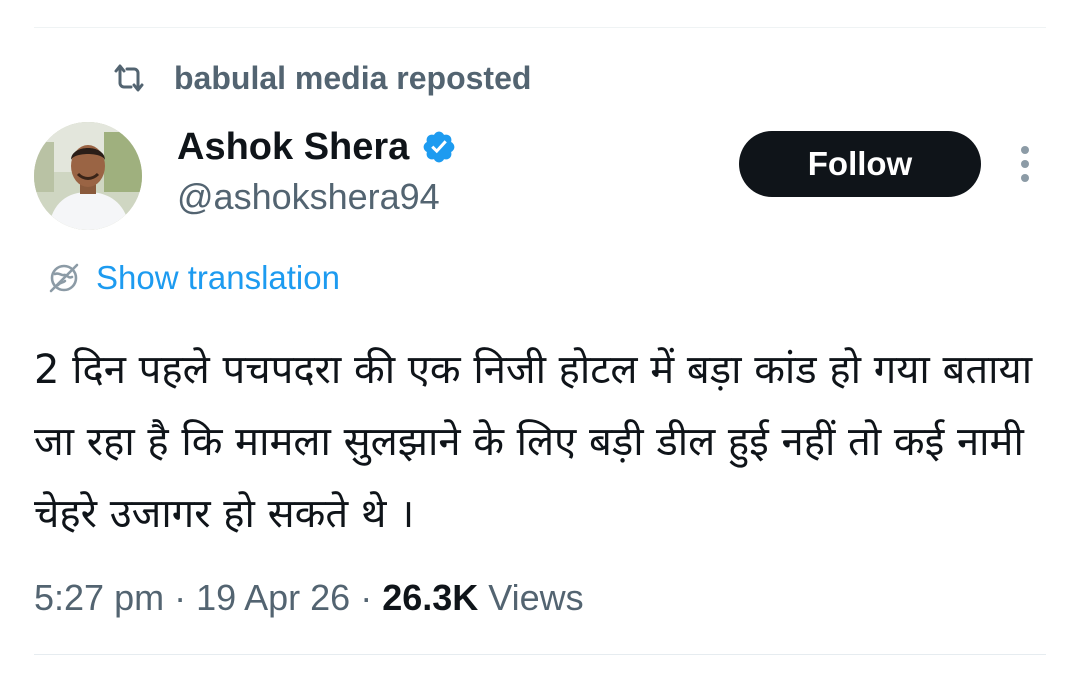 The image size is (1080, 691). What do you see at coordinates (353, 77) in the screenshot?
I see `repost-text: babulal media reposted` at bounding box center [353, 77].